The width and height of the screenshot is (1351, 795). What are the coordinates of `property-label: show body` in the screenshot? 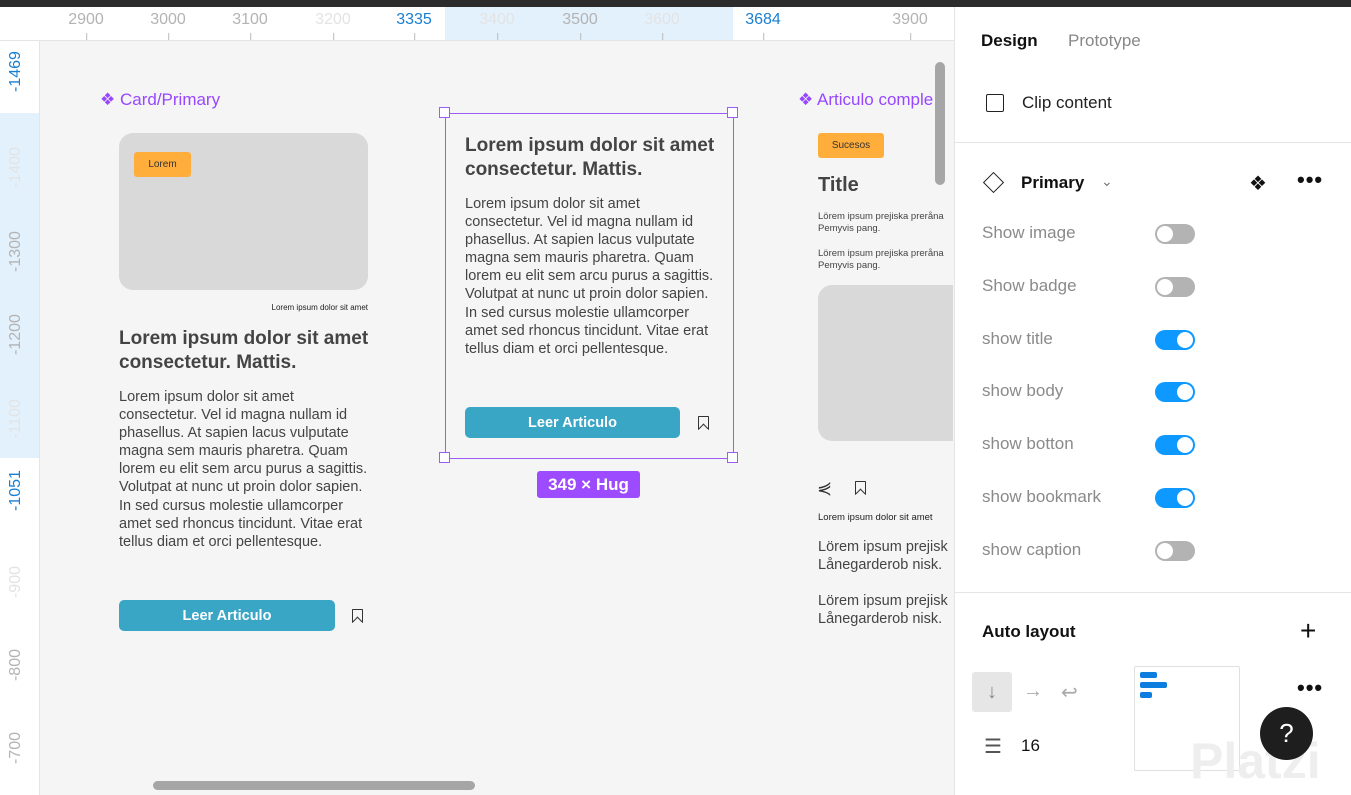 It's located at (1023, 391).